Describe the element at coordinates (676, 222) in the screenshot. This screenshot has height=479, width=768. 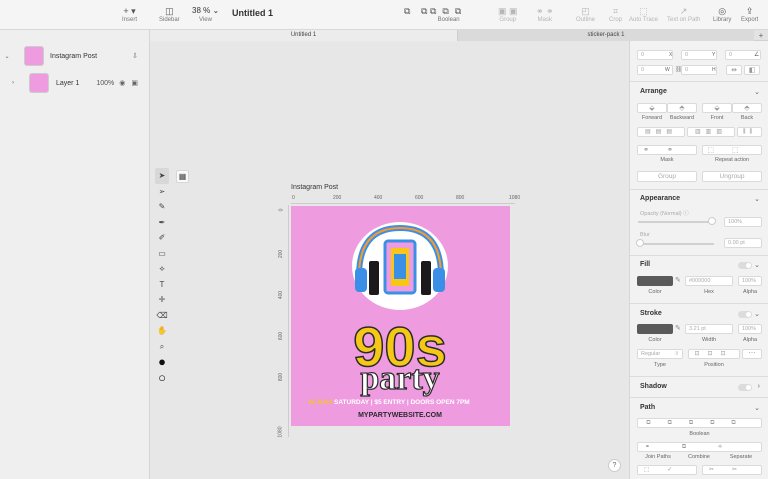
I see `opacity-slider` at that location.